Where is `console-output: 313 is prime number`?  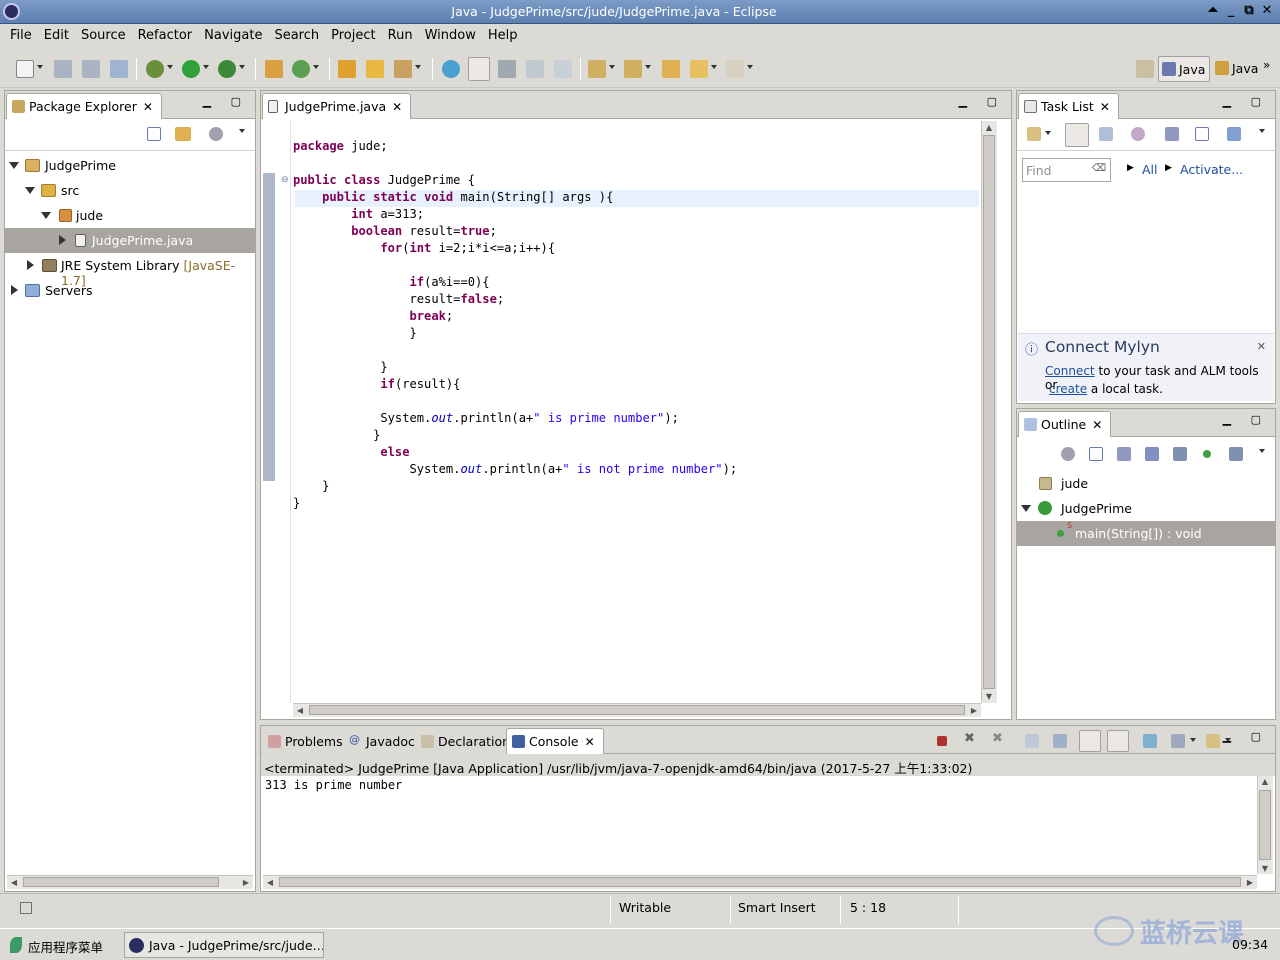 console-output: 313 is prime number is located at coordinates (333, 785).